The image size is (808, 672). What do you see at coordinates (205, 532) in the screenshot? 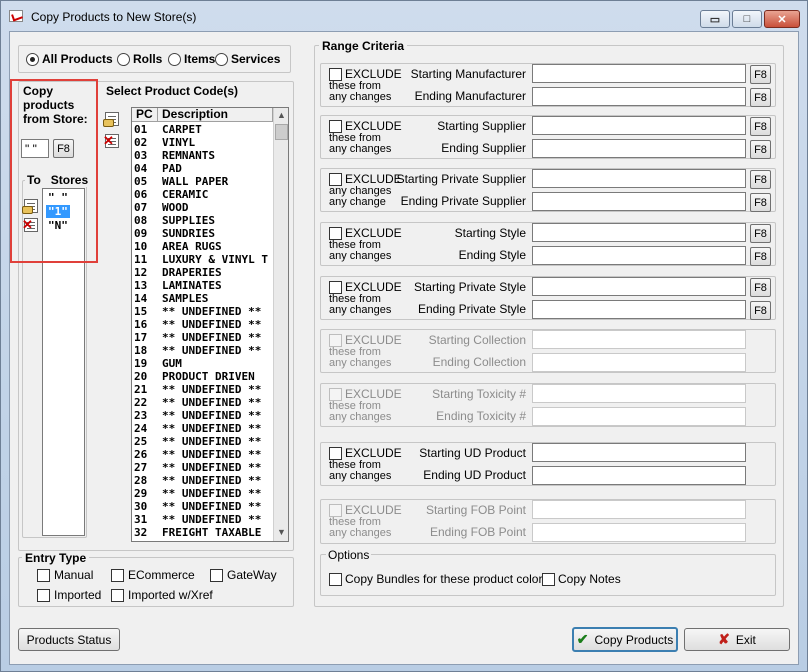
I see `product-code-row: 32 FREIGHT TAXABLE` at bounding box center [205, 532].